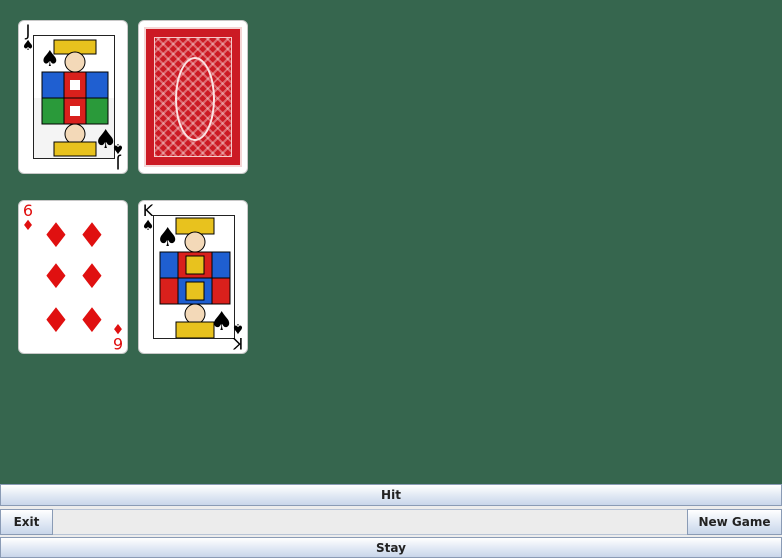 This screenshot has height=558, width=782. Describe the element at coordinates (118, 163) in the screenshot. I see `card-rank: J` at that location.